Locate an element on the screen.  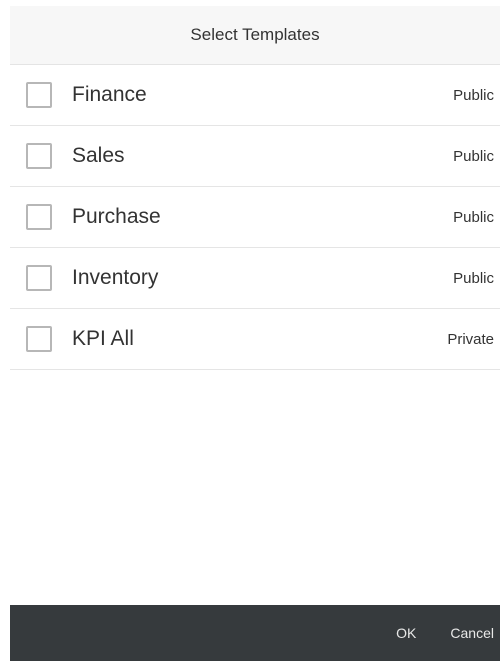
template-item-purchase: Purchase Public is located at coordinates (255, 217).